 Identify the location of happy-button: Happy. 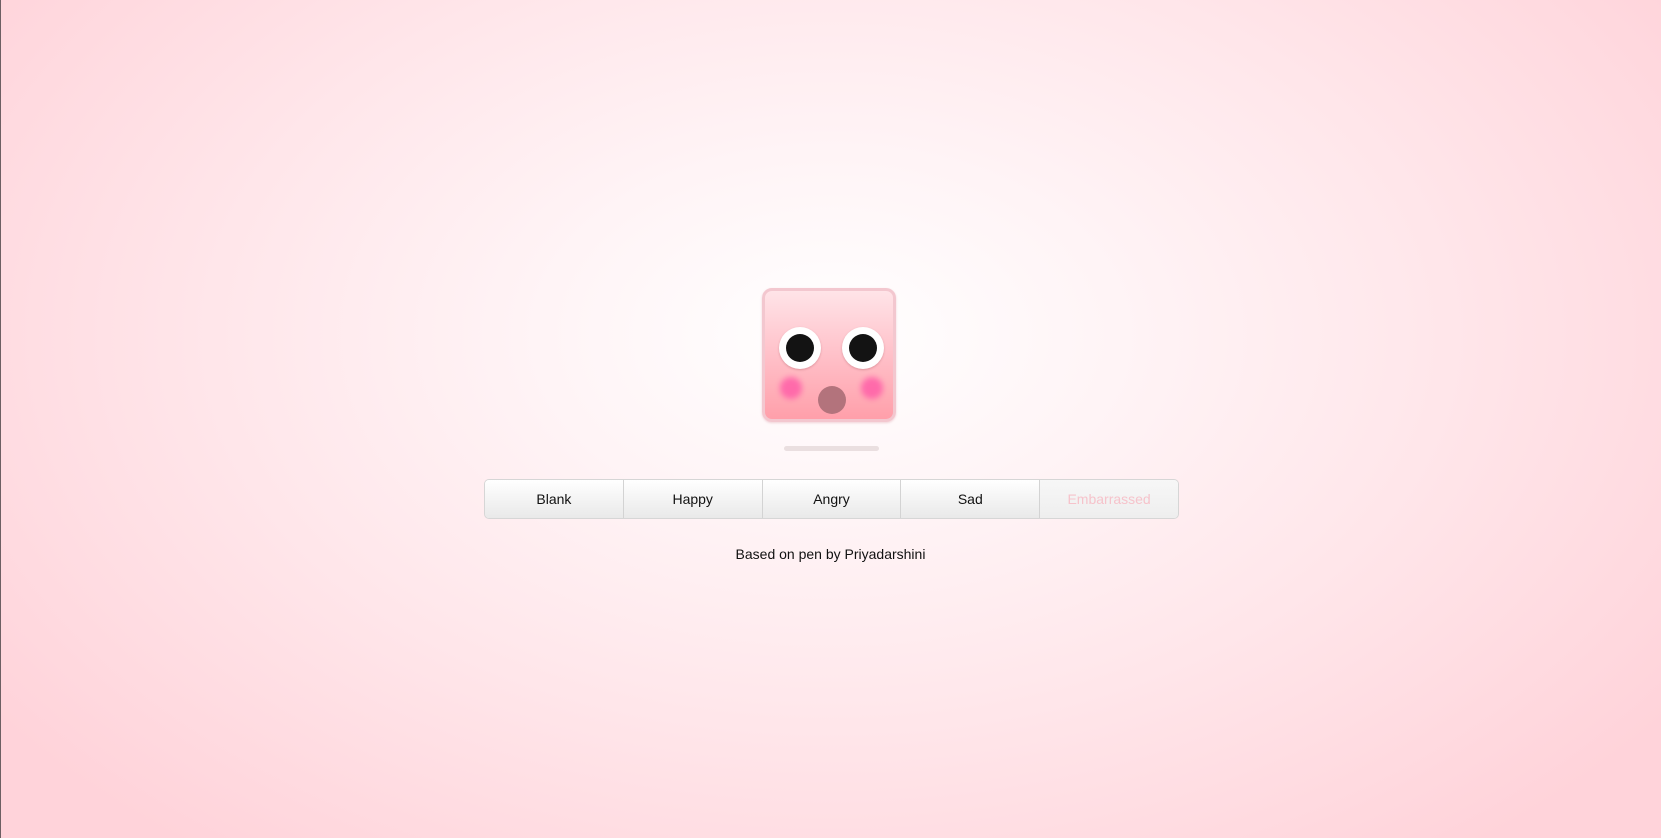
(693, 499).